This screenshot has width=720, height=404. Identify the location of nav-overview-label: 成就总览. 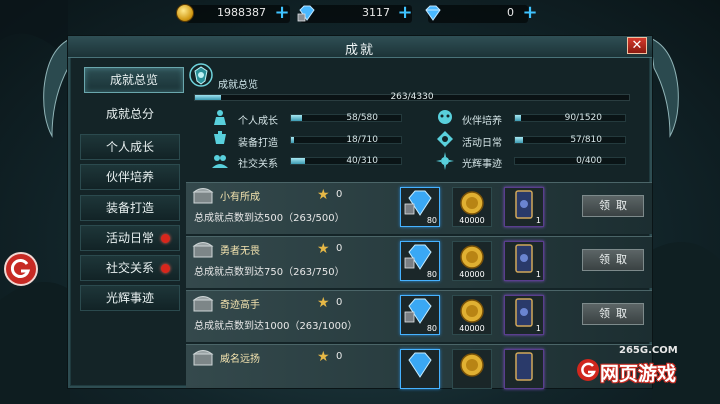
(133, 80).